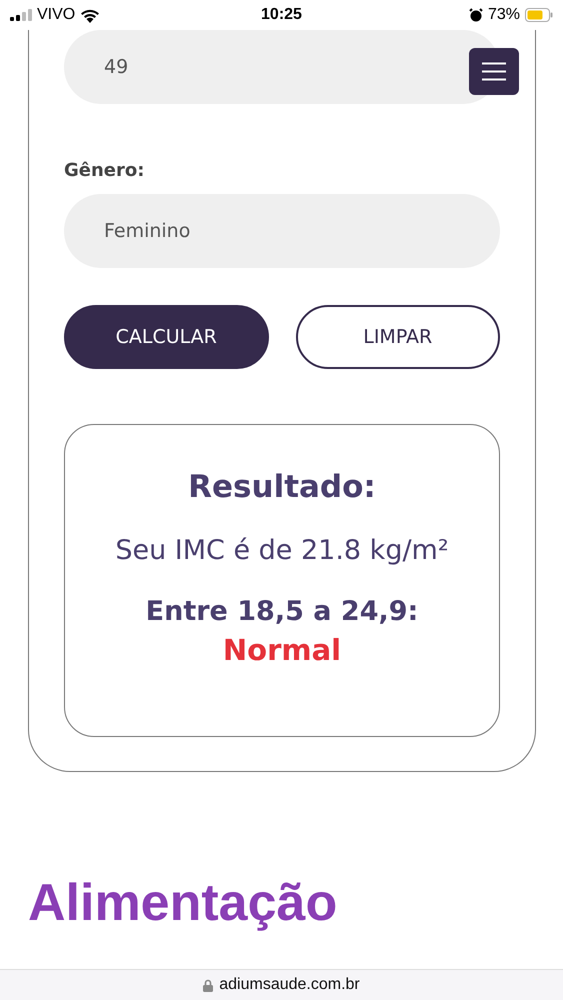  What do you see at coordinates (504, 15) in the screenshot?
I see `battery-percent: 73%` at bounding box center [504, 15].